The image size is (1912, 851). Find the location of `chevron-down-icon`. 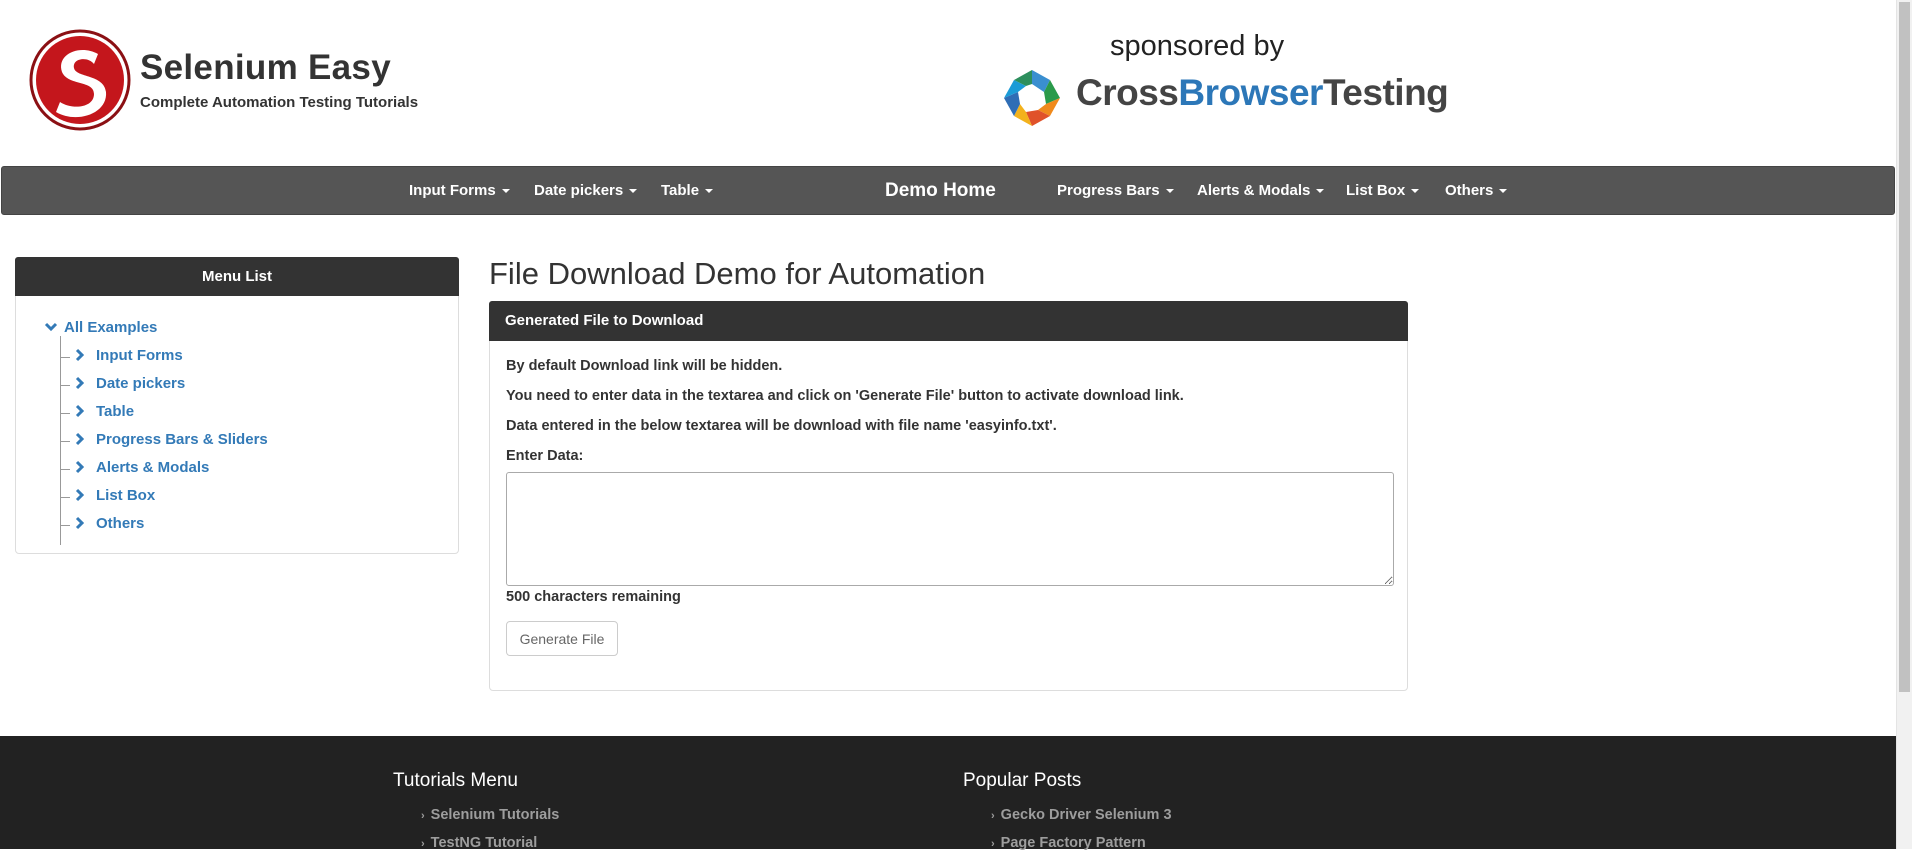

chevron-down-icon is located at coordinates (51, 327).